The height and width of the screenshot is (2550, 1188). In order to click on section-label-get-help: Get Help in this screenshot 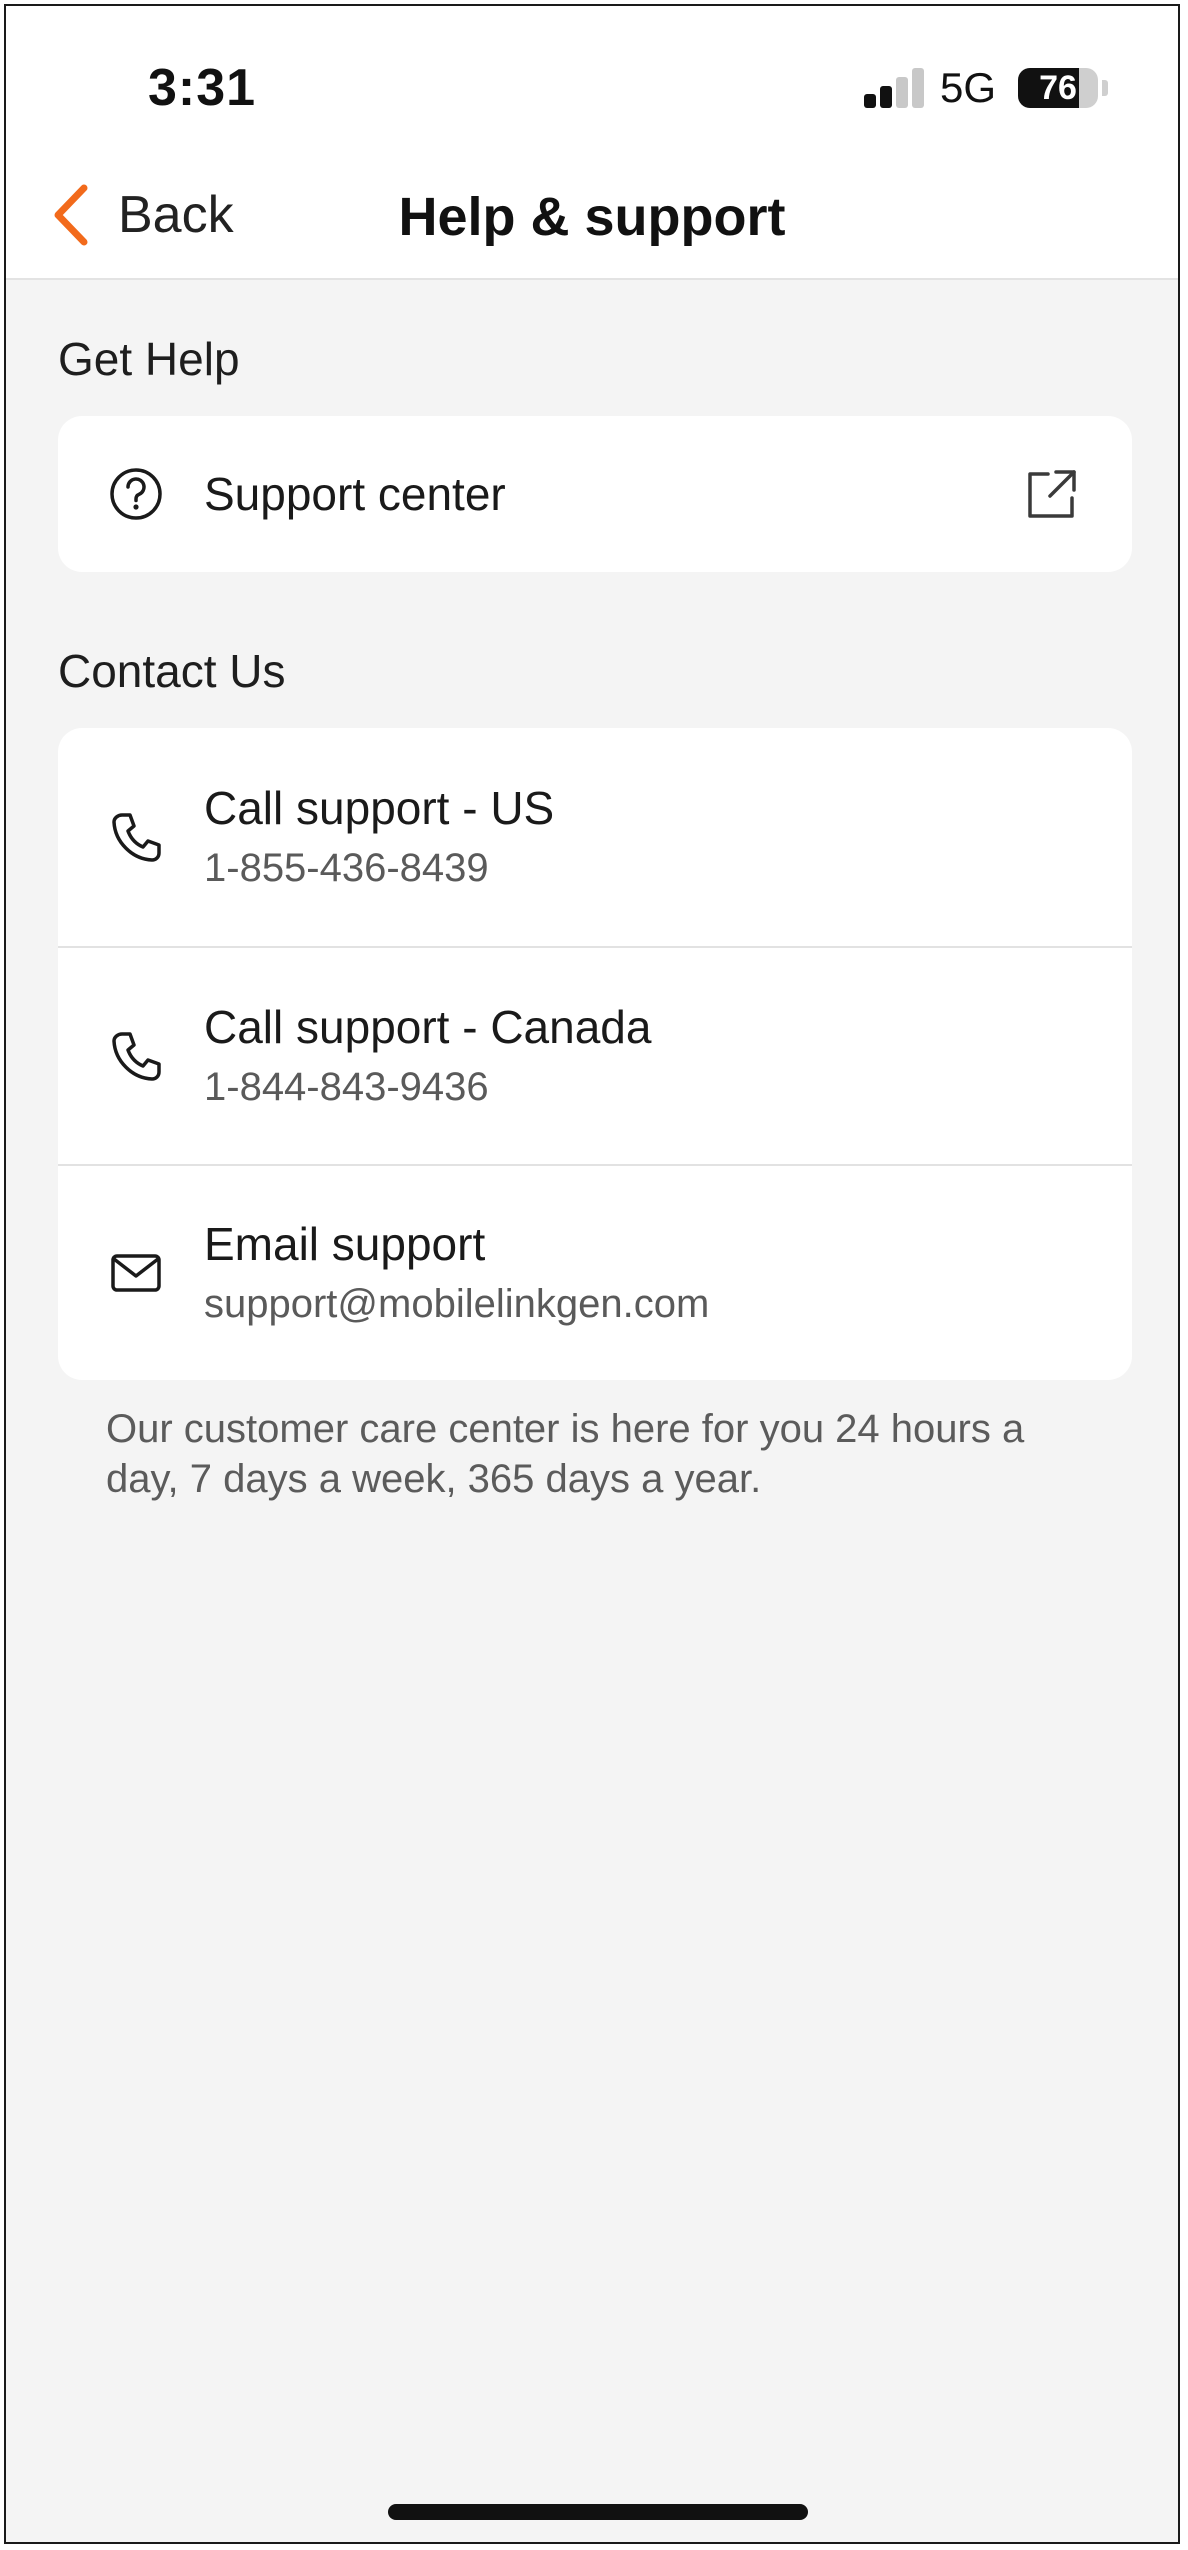, I will do `click(149, 359)`.